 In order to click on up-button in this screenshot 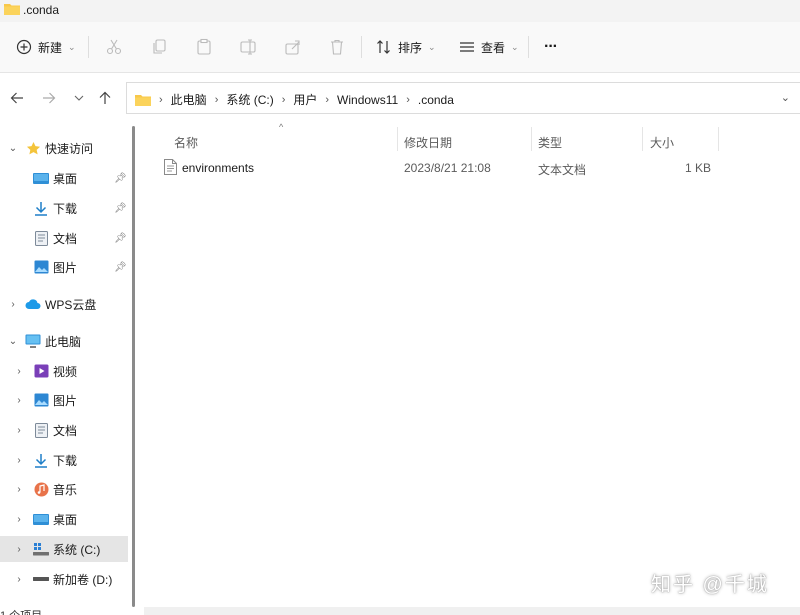, I will do `click(105, 98)`.